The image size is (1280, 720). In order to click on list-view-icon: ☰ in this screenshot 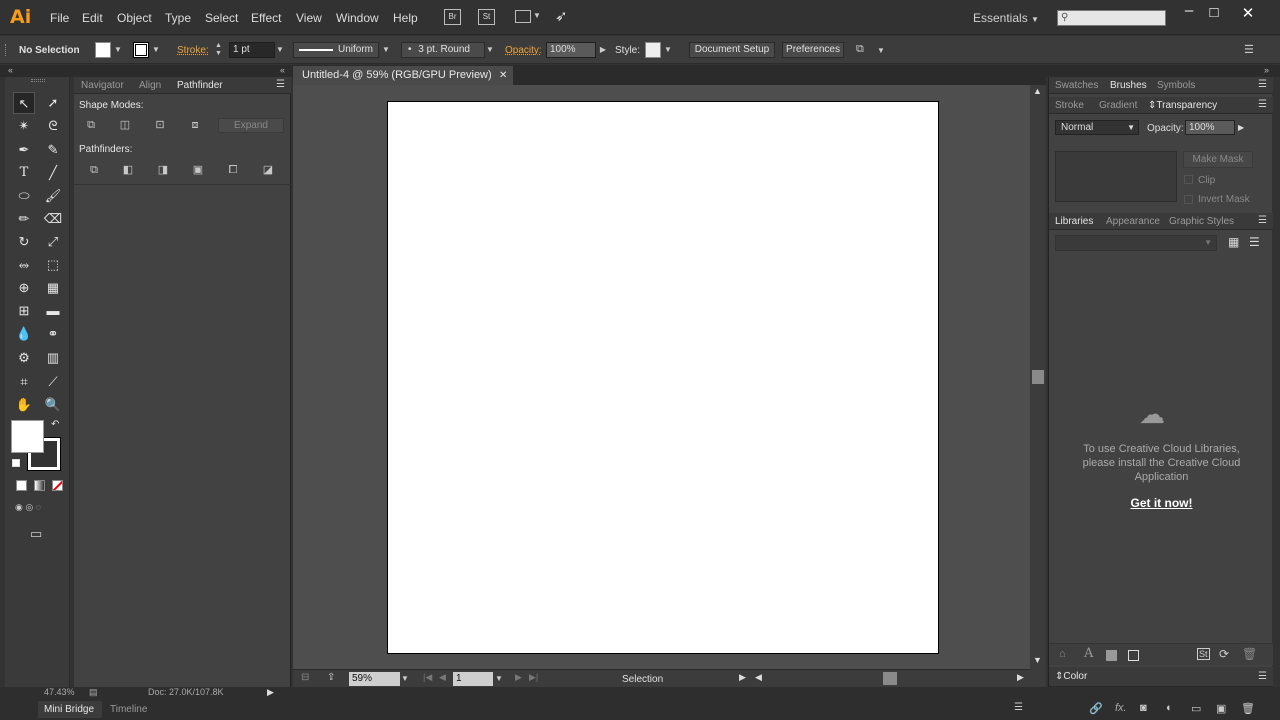, I will do `click(1254, 242)`.